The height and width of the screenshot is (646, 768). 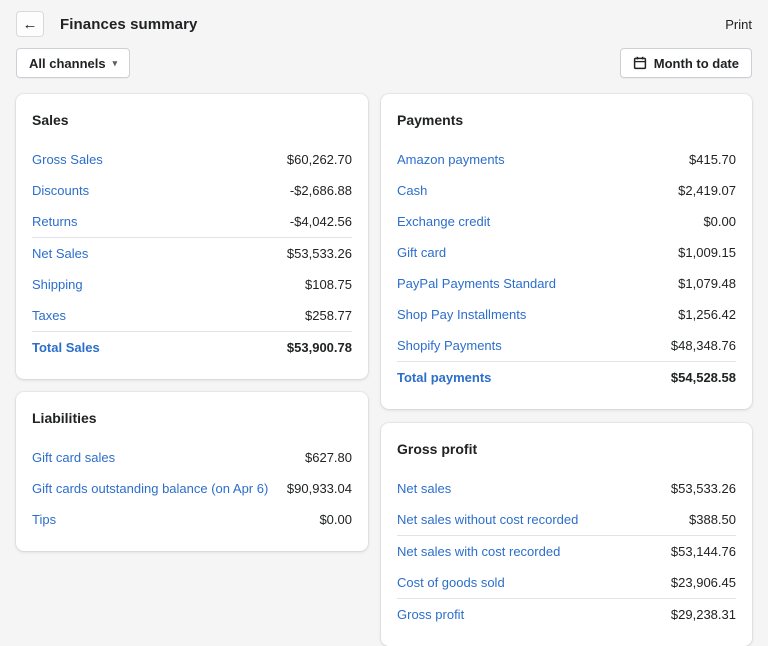 I want to click on report-row: Net sales $53,533.26, so click(x=566, y=488).